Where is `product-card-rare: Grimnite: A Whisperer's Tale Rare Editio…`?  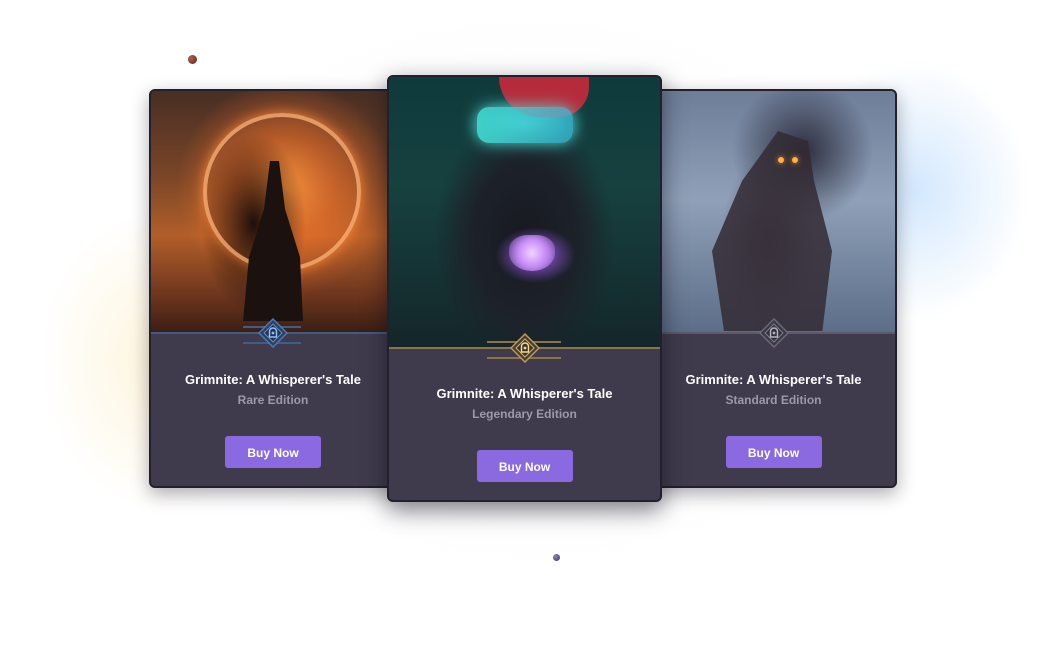
product-card-rare: Grimnite: A Whisperer's Tale Rare Editio… is located at coordinates (273, 288).